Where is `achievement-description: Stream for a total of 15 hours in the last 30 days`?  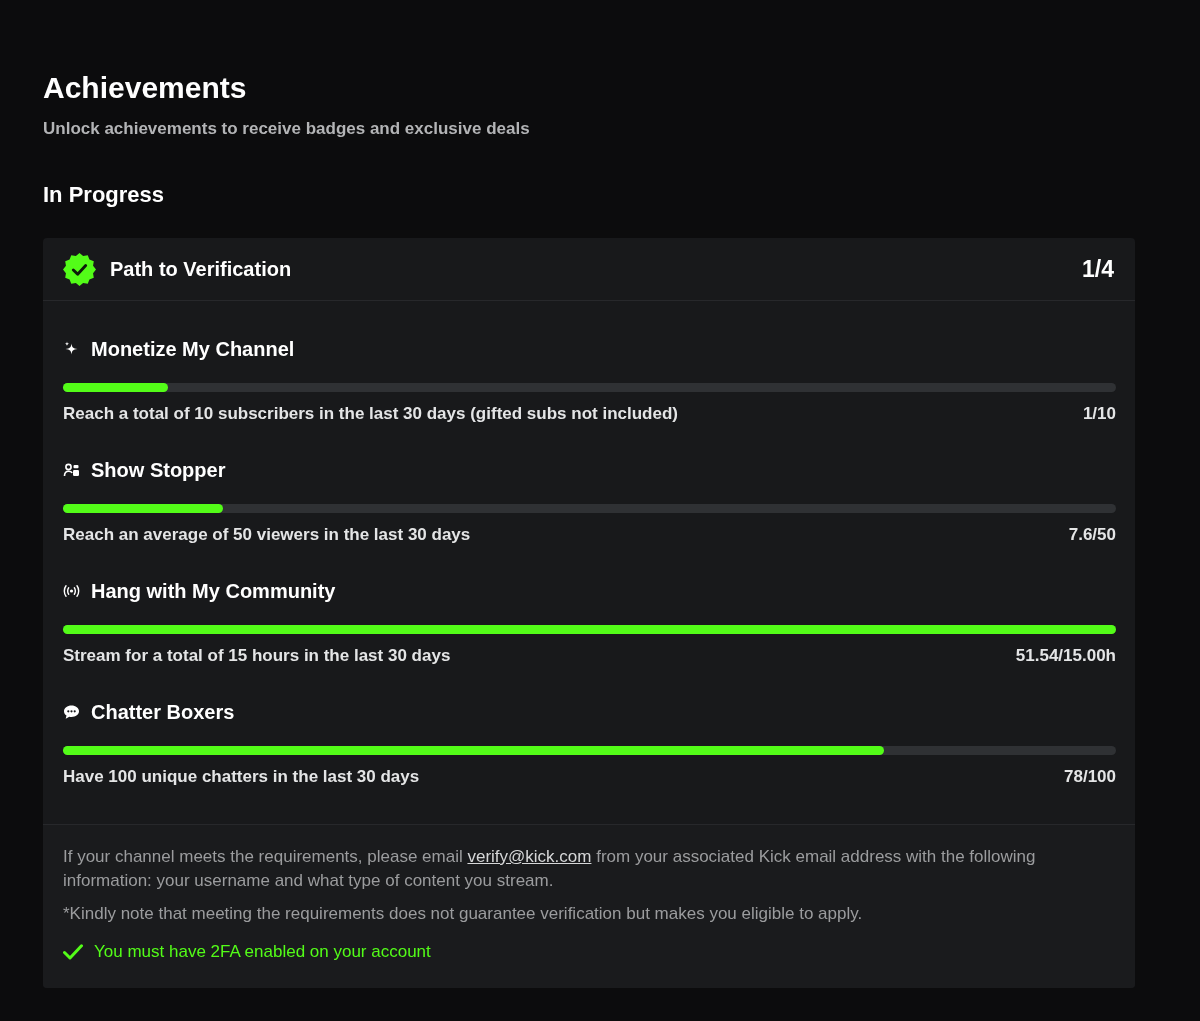
achievement-description: Stream for a total of 15 hours in the last 30 days is located at coordinates (257, 656).